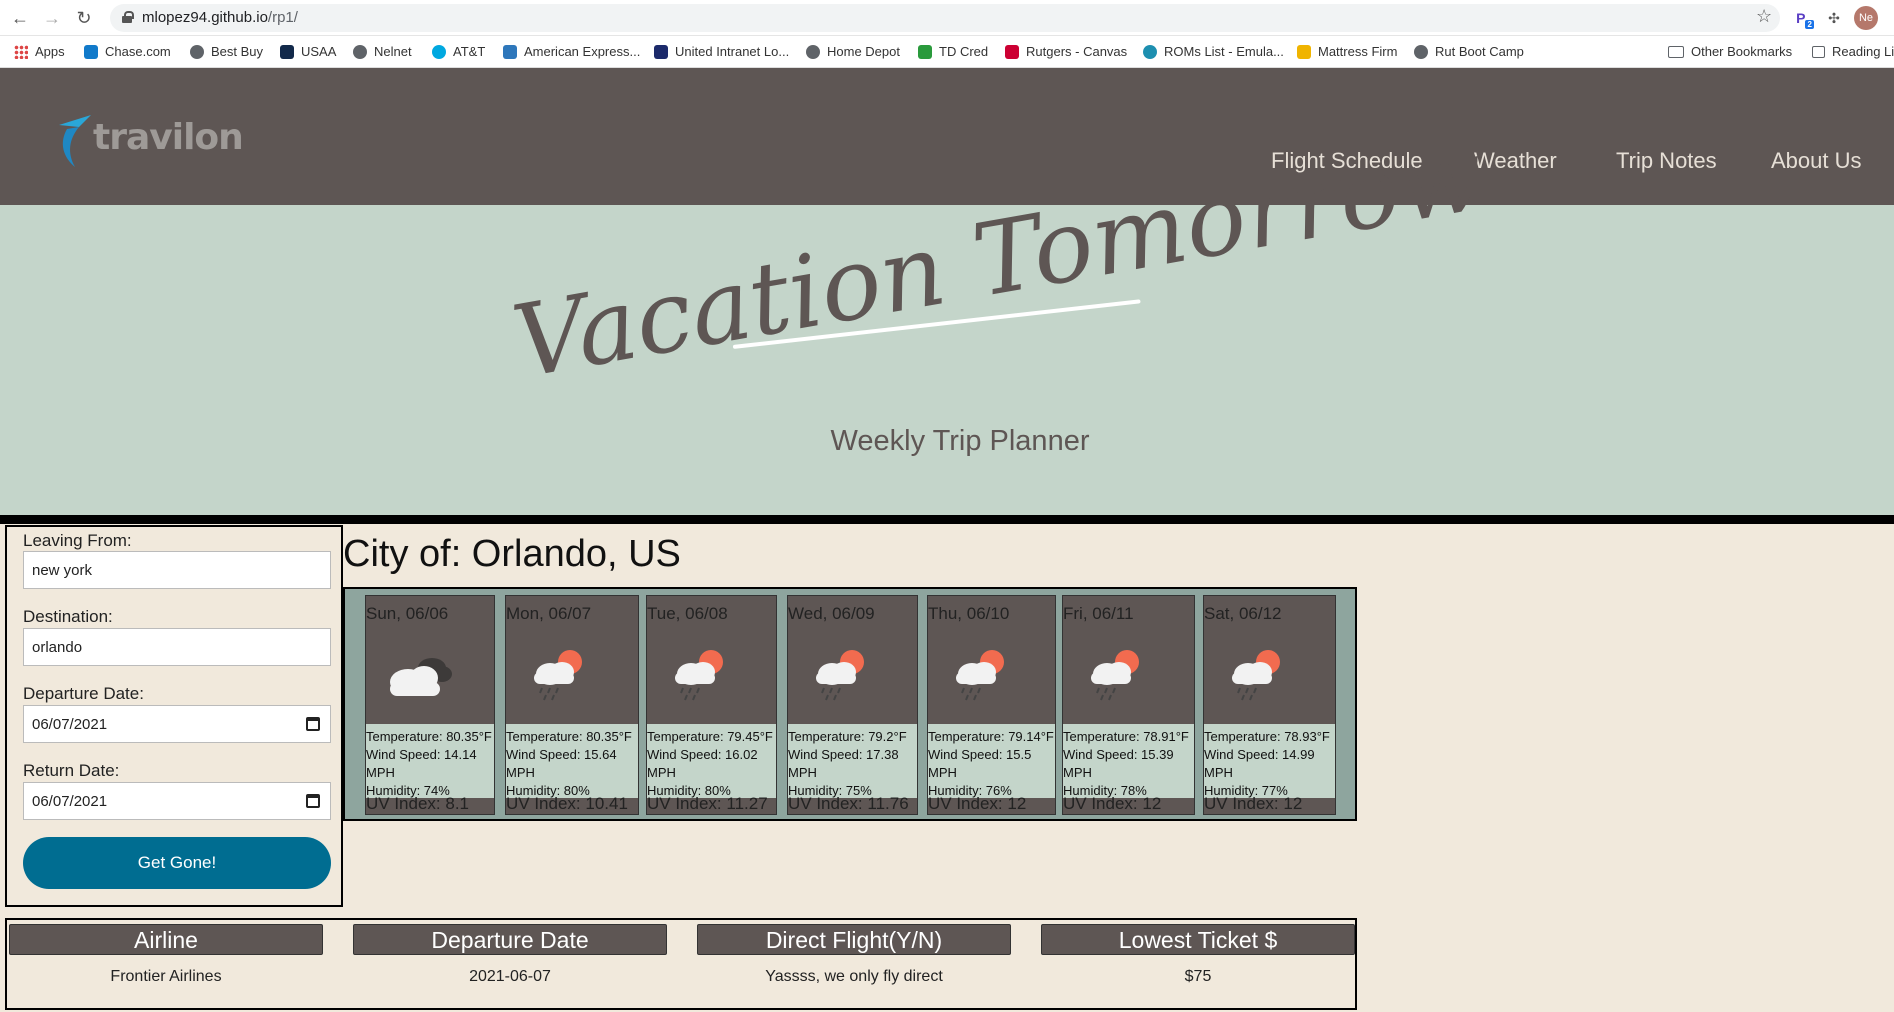  Describe the element at coordinates (980, 754) in the screenshot. I see `forecast-wind: Wind Speed: 15.5` at that location.